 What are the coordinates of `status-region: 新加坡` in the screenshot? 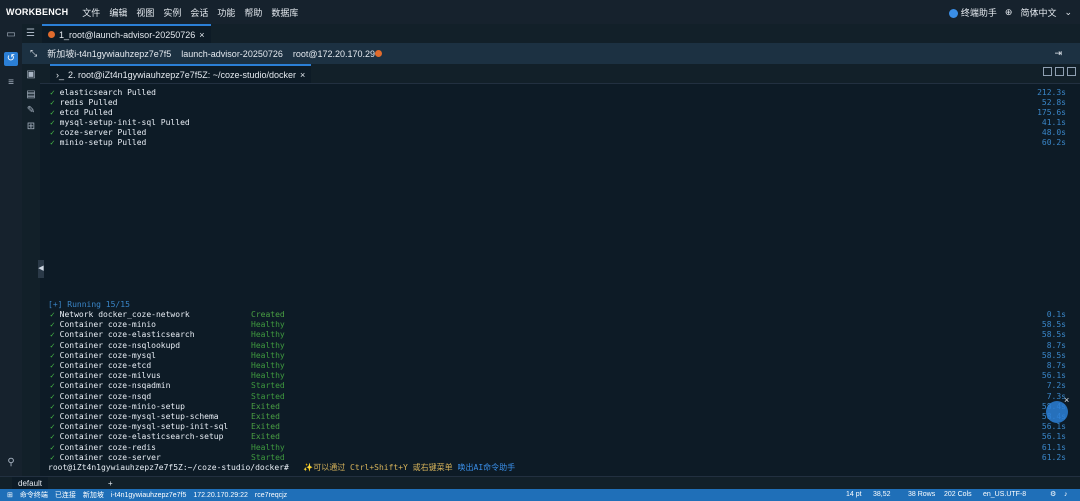 It's located at (93, 495).